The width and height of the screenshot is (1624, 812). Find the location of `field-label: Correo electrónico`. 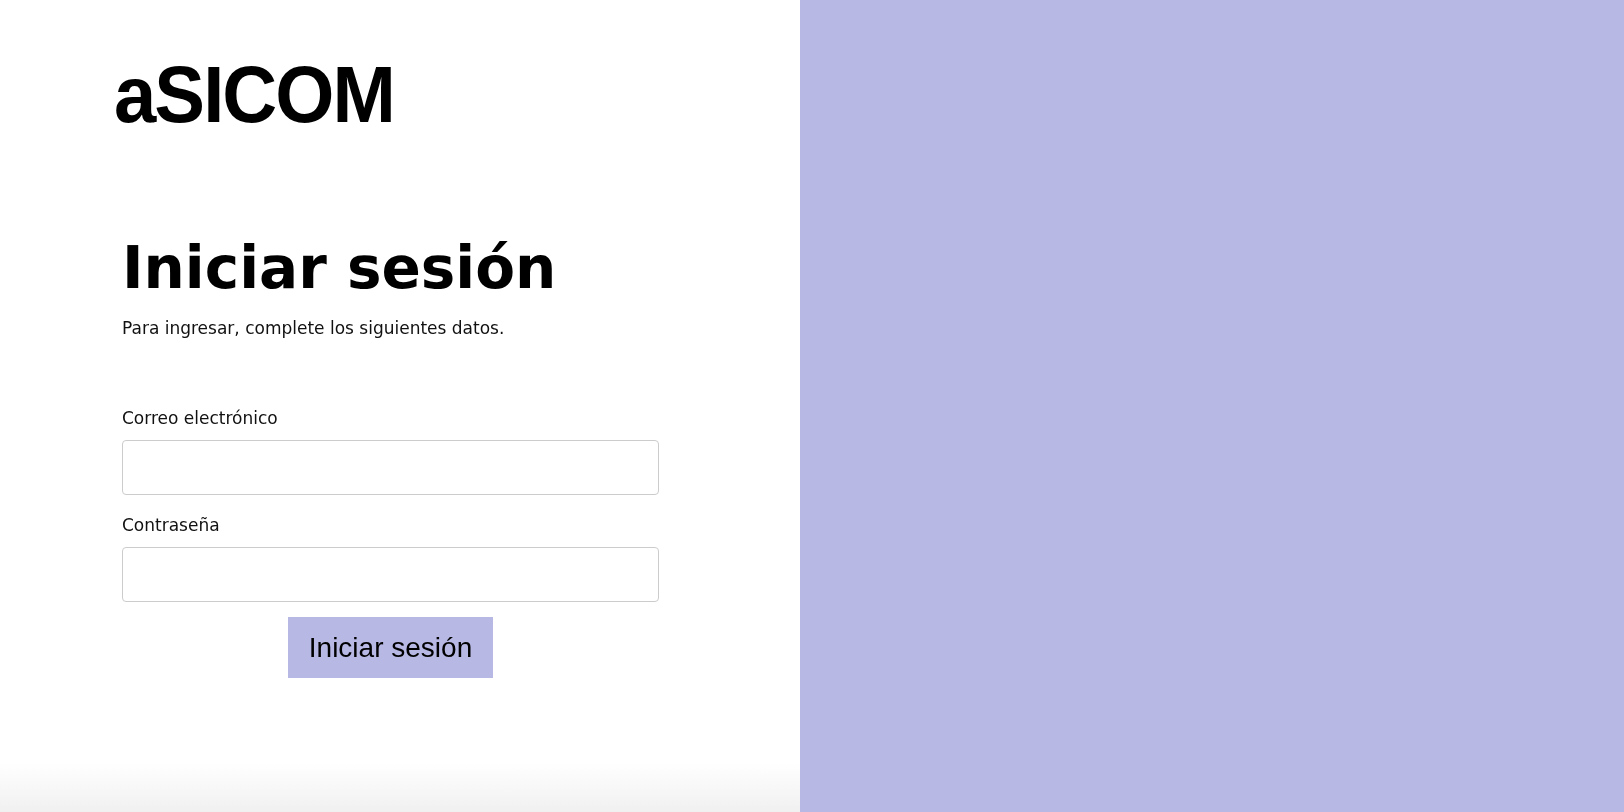

field-label: Correo electrónico is located at coordinates (200, 418).